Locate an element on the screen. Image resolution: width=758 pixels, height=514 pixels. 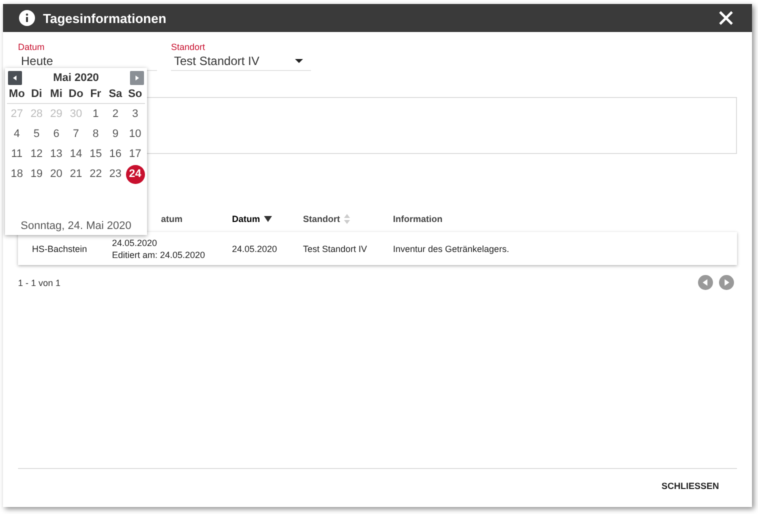
calendar-day: 7 is located at coordinates (76, 134).